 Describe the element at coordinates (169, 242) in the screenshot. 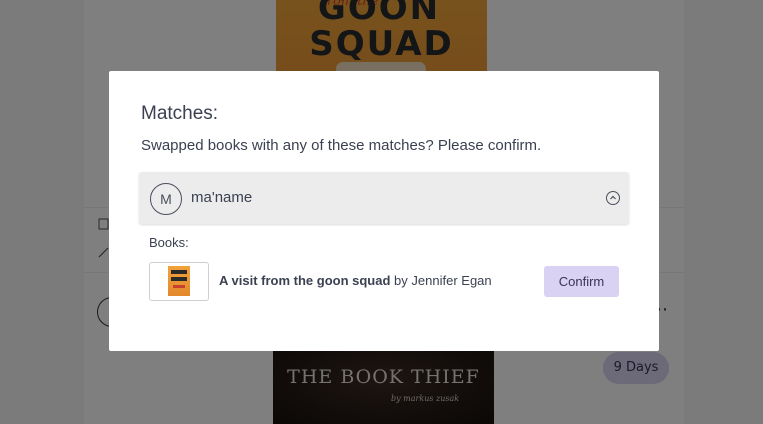

I see `books-label: Books:` at that location.